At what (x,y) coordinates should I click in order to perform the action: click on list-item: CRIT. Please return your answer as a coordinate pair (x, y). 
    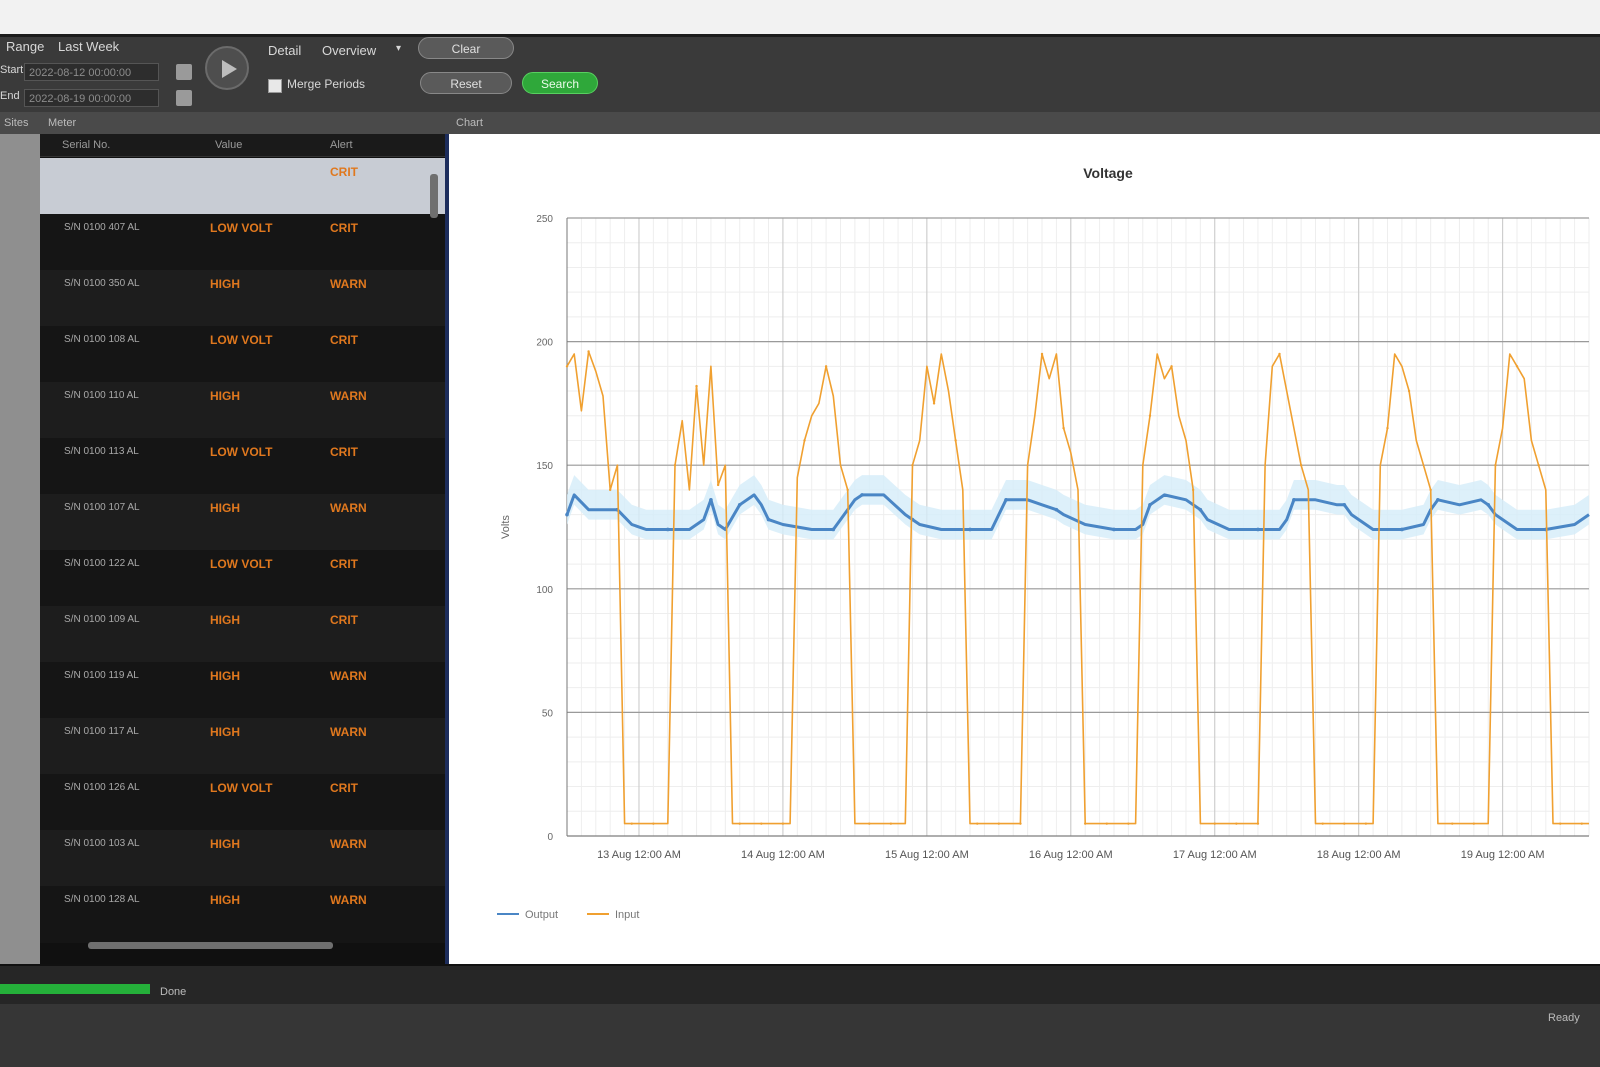
    Looking at the image, I should click on (242, 186).